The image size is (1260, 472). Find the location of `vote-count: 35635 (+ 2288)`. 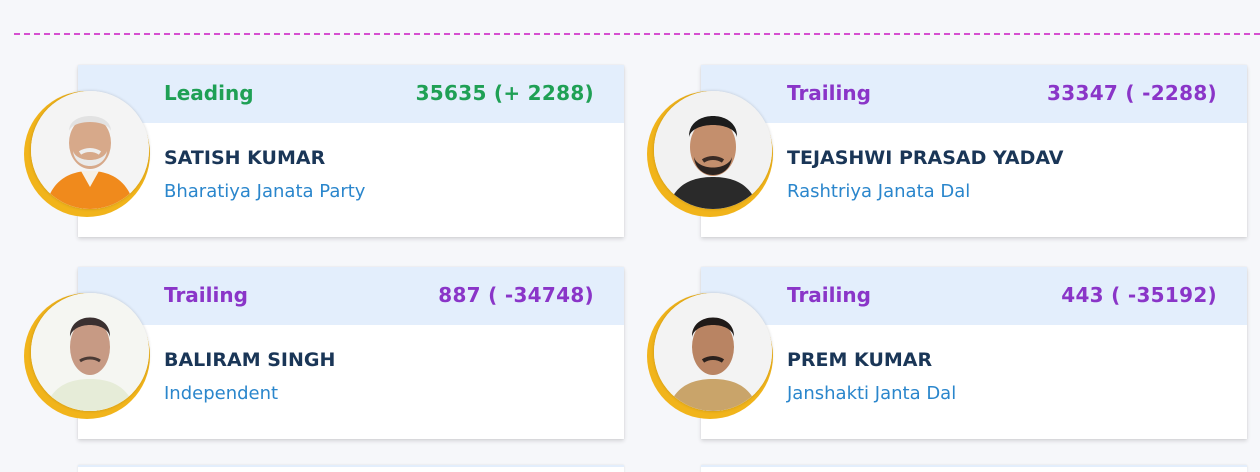

vote-count: 35635 (+ 2288) is located at coordinates (504, 93).